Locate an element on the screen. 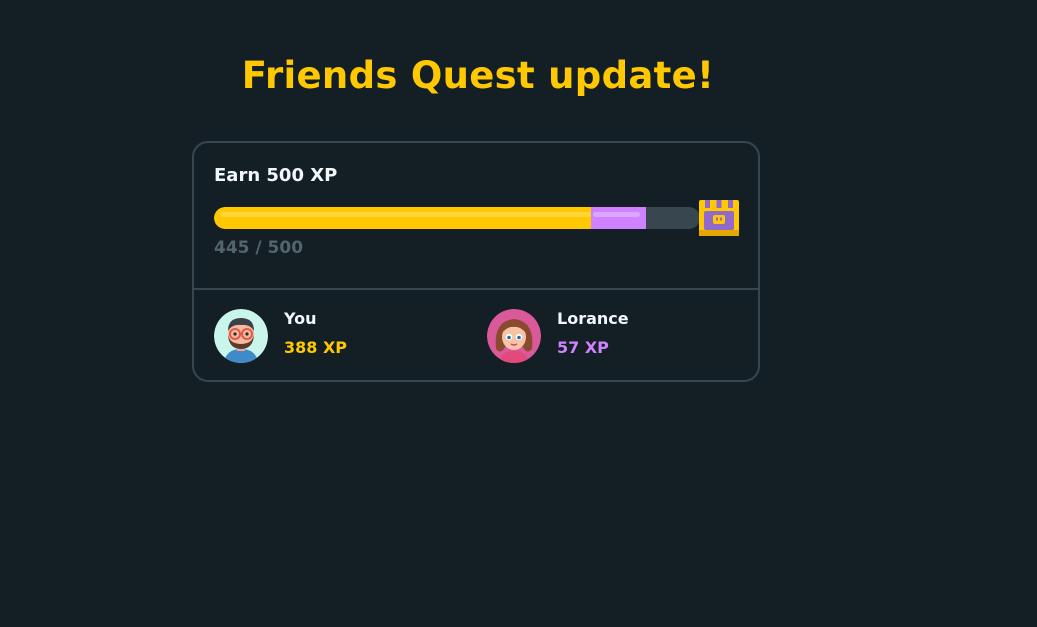  quest-progress-text: 445 / 500 is located at coordinates (259, 248).